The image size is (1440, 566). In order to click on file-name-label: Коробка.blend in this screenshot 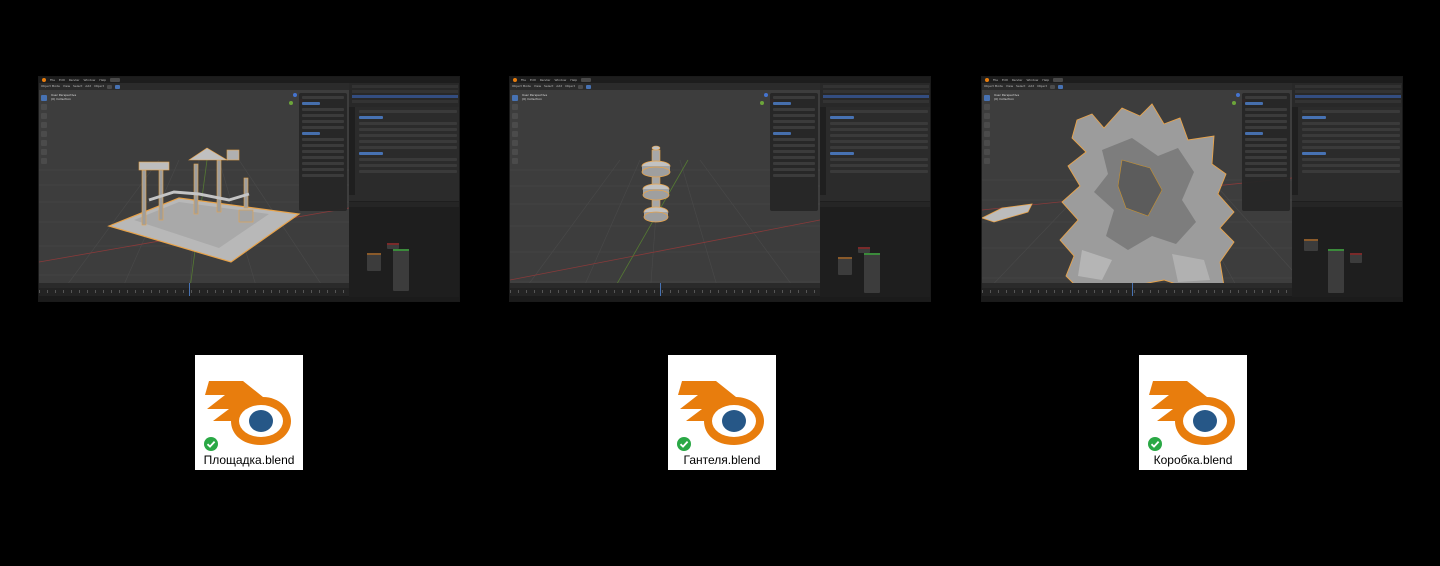, I will do `click(1193, 460)`.